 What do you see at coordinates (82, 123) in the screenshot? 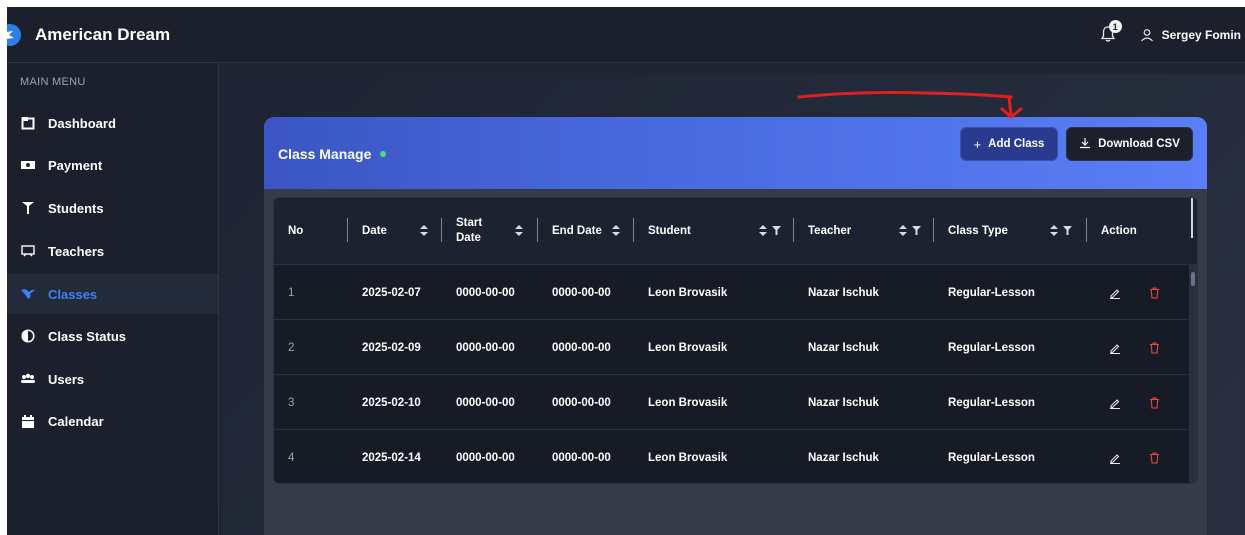
I see `sidebar-item-label: Dashboard` at bounding box center [82, 123].